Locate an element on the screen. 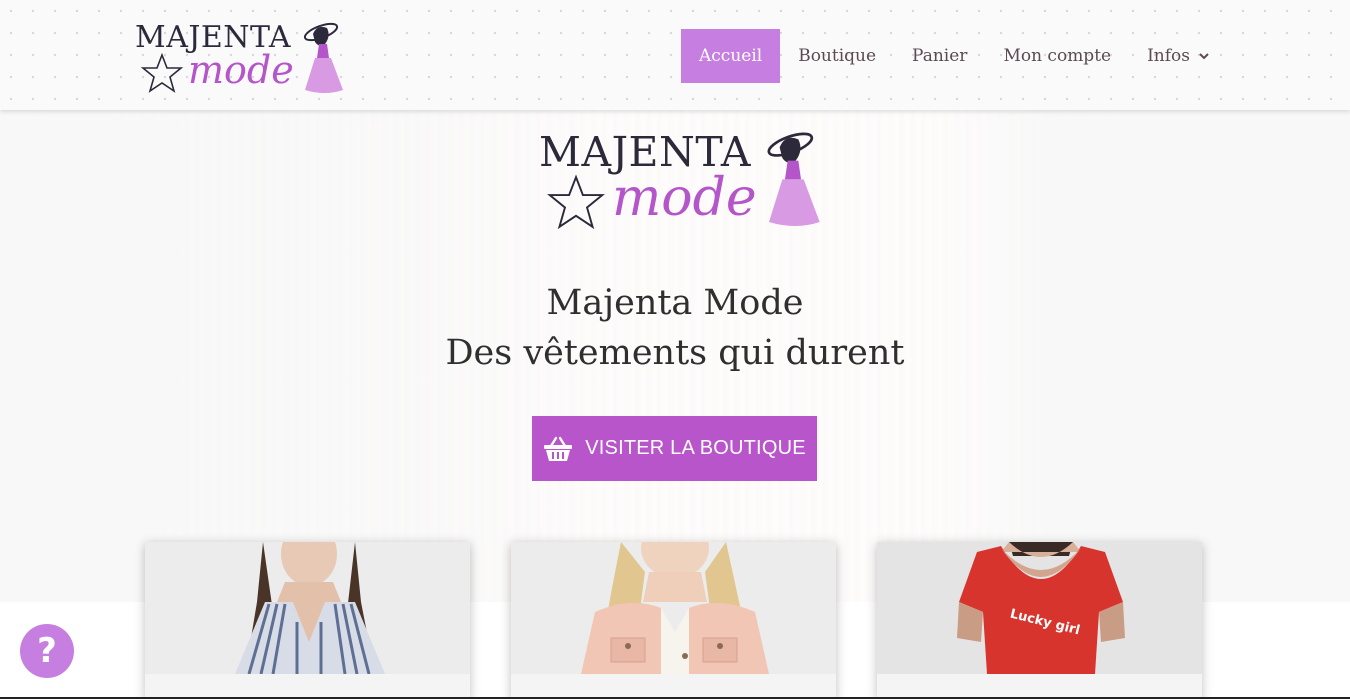 The height and width of the screenshot is (699, 1350). header-logo: Majenta mode is located at coordinates (239, 57).